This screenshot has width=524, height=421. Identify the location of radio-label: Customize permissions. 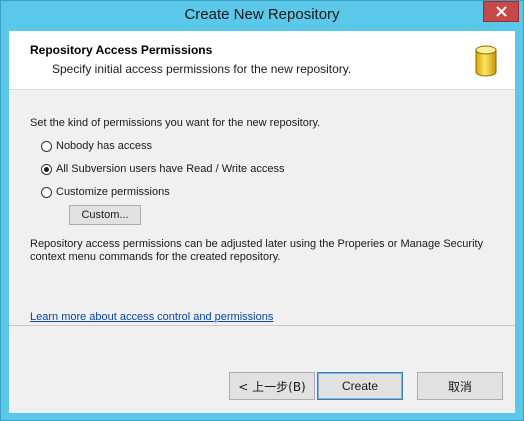
(113, 192).